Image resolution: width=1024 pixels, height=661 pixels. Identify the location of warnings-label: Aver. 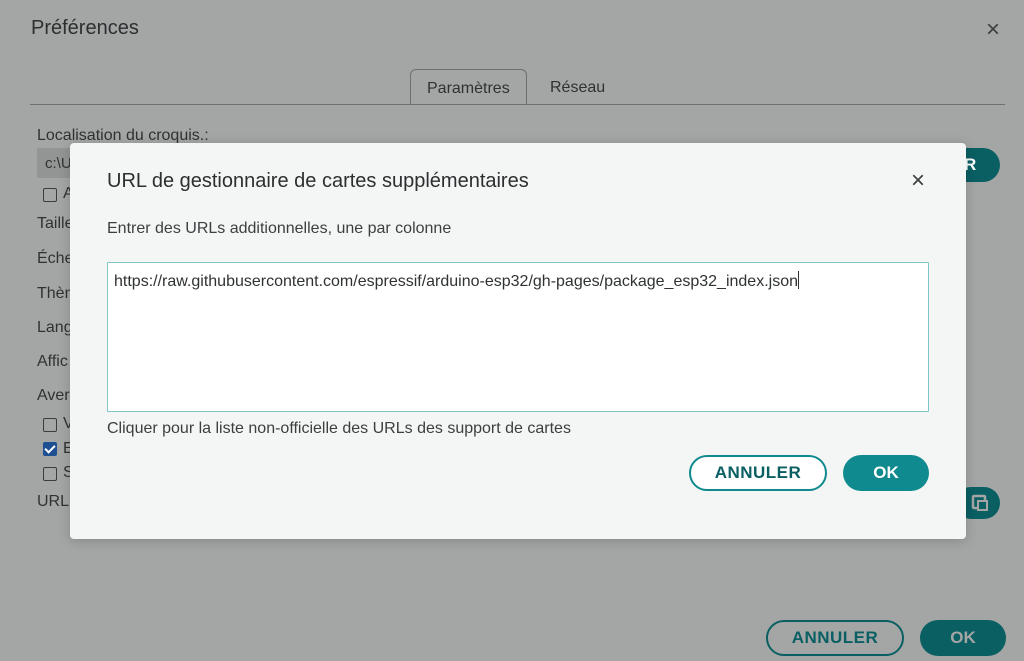
(53, 395).